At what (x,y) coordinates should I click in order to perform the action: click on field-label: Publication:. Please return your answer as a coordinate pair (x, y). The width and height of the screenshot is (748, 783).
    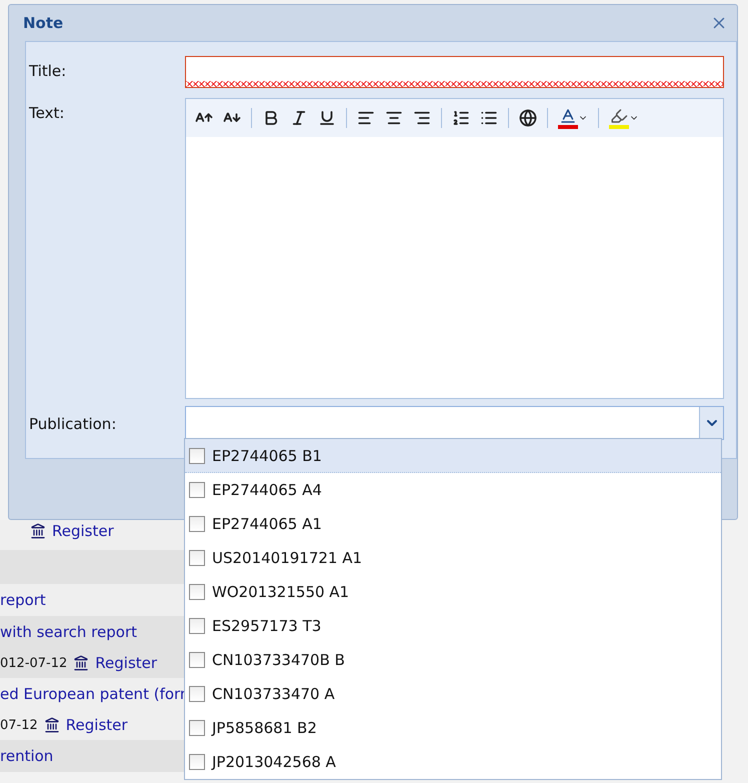
    Looking at the image, I should click on (73, 423).